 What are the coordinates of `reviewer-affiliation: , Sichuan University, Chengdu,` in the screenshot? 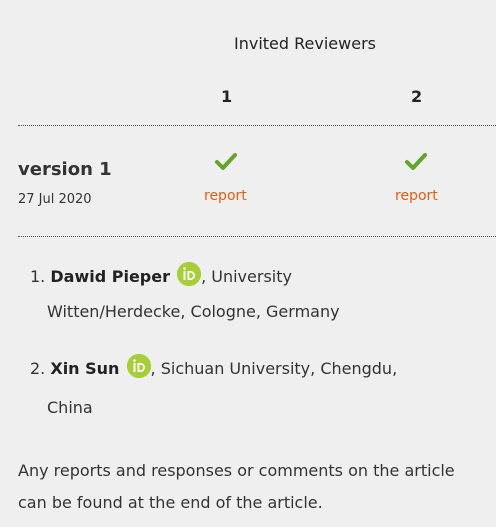 It's located at (274, 368).